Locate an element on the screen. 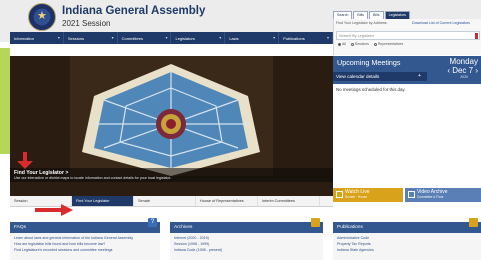 This screenshot has width=481, height=260. chamber-filter: All Senators Representatives is located at coordinates (370, 44).